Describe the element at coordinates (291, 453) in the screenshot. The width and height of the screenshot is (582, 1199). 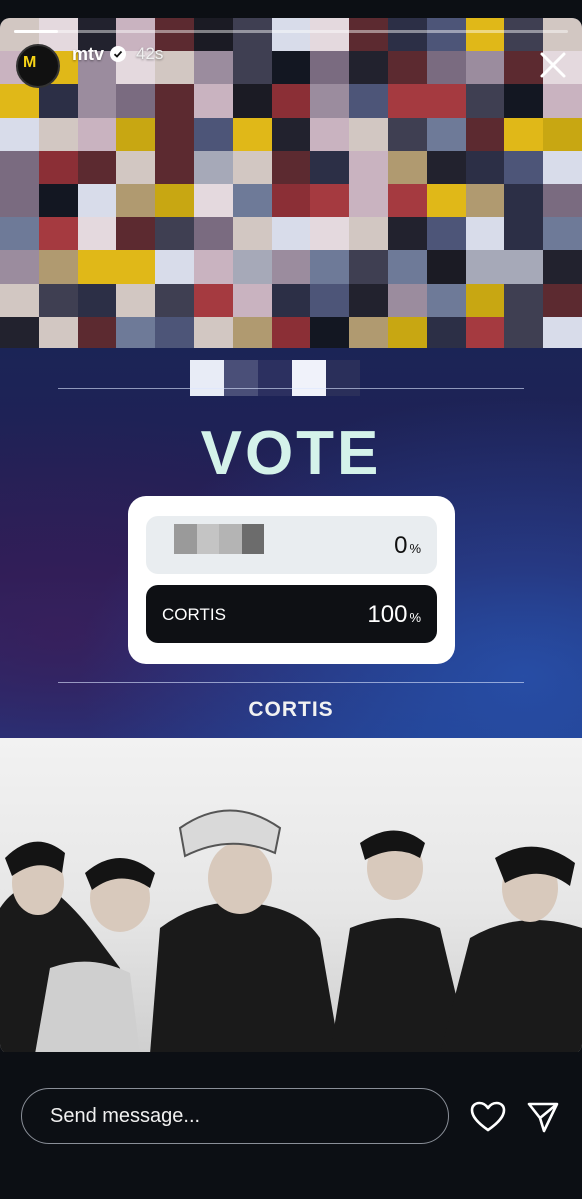
I see `poll-title: VOTE` at that location.